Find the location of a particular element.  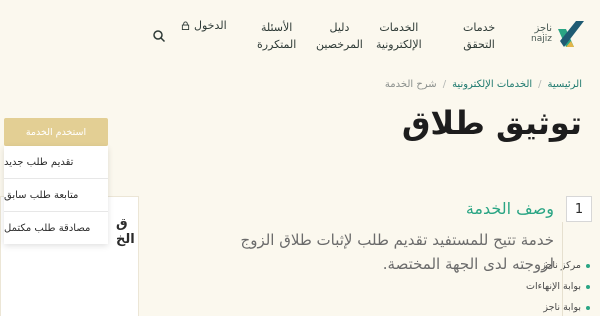

section-number-badge: 1 is located at coordinates (579, 209).